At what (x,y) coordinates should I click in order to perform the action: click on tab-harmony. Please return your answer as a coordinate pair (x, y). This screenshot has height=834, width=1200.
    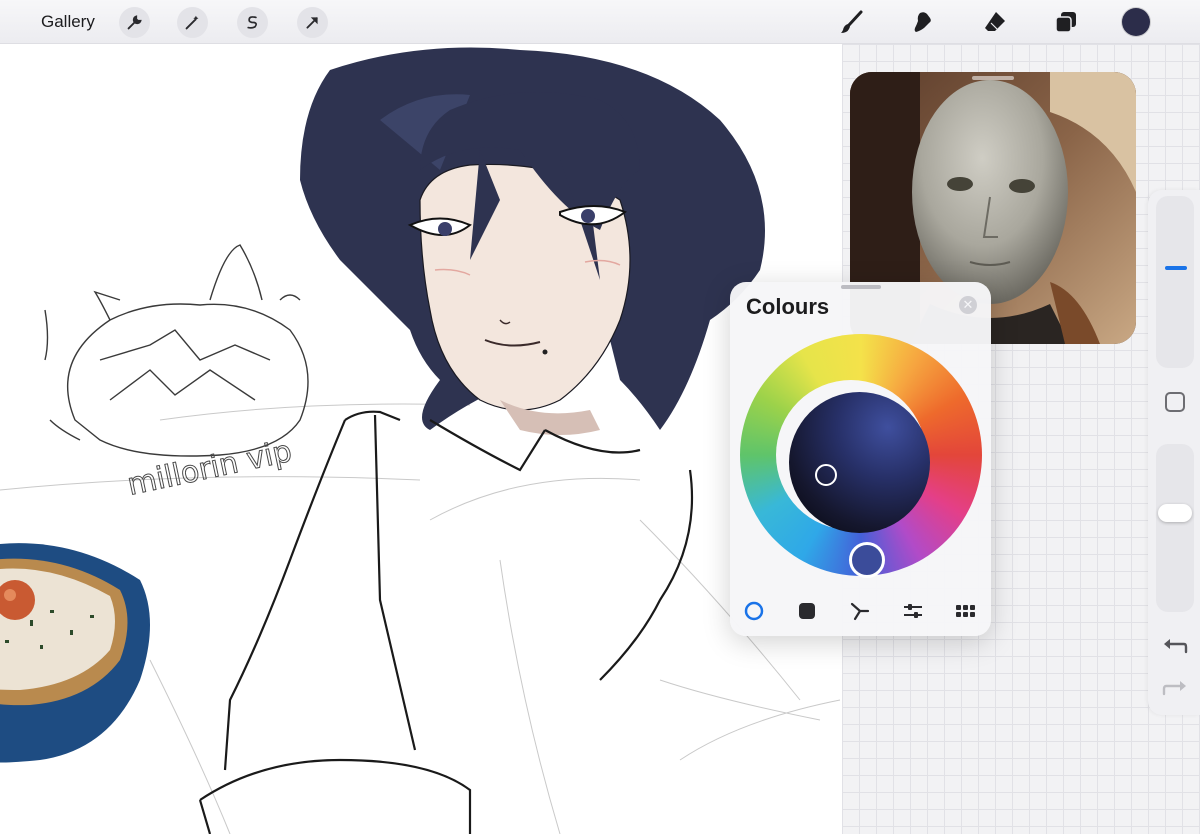
    Looking at the image, I should click on (860, 611).